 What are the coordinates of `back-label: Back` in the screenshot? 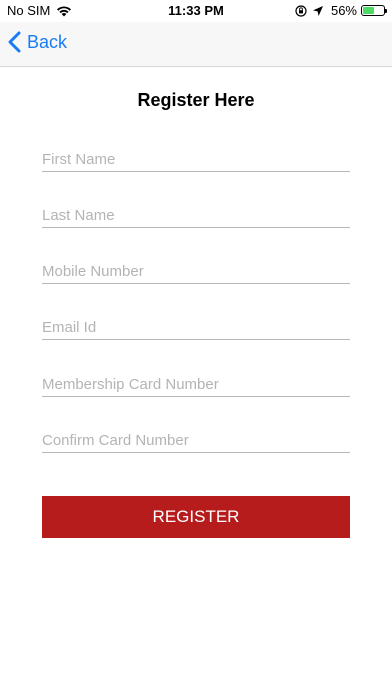 It's located at (47, 41).